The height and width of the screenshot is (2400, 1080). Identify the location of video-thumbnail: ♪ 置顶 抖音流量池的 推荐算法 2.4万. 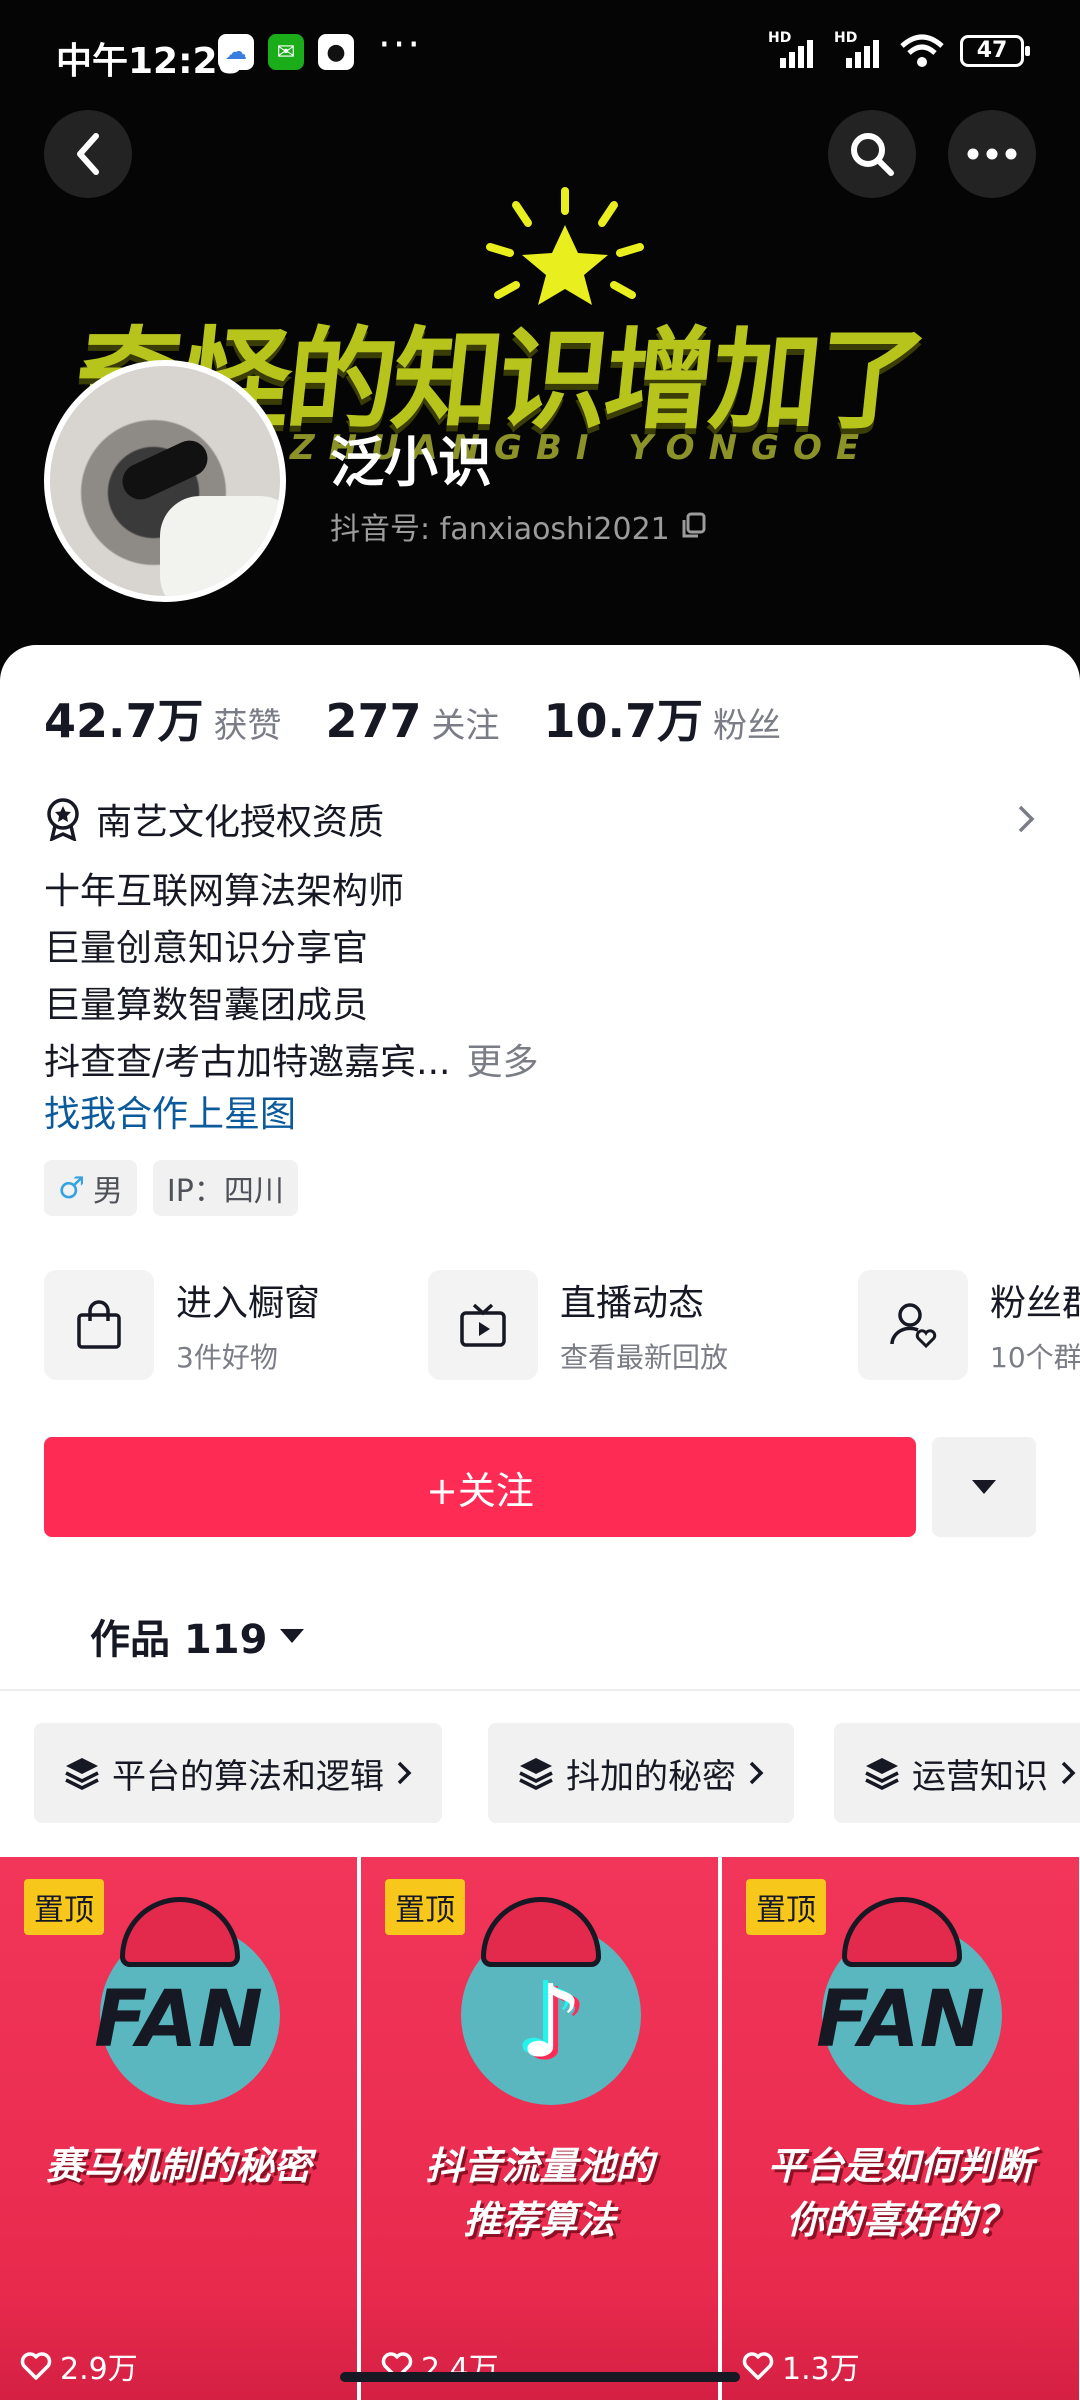
(539, 2128).